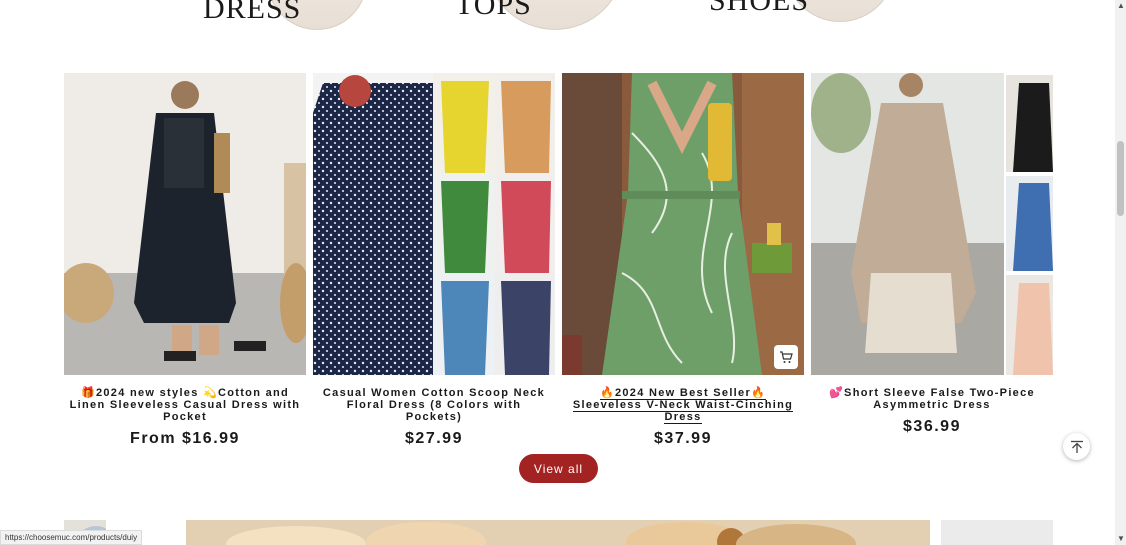 This screenshot has width=1126, height=545. I want to click on category-label: SHOES, so click(759, 8).